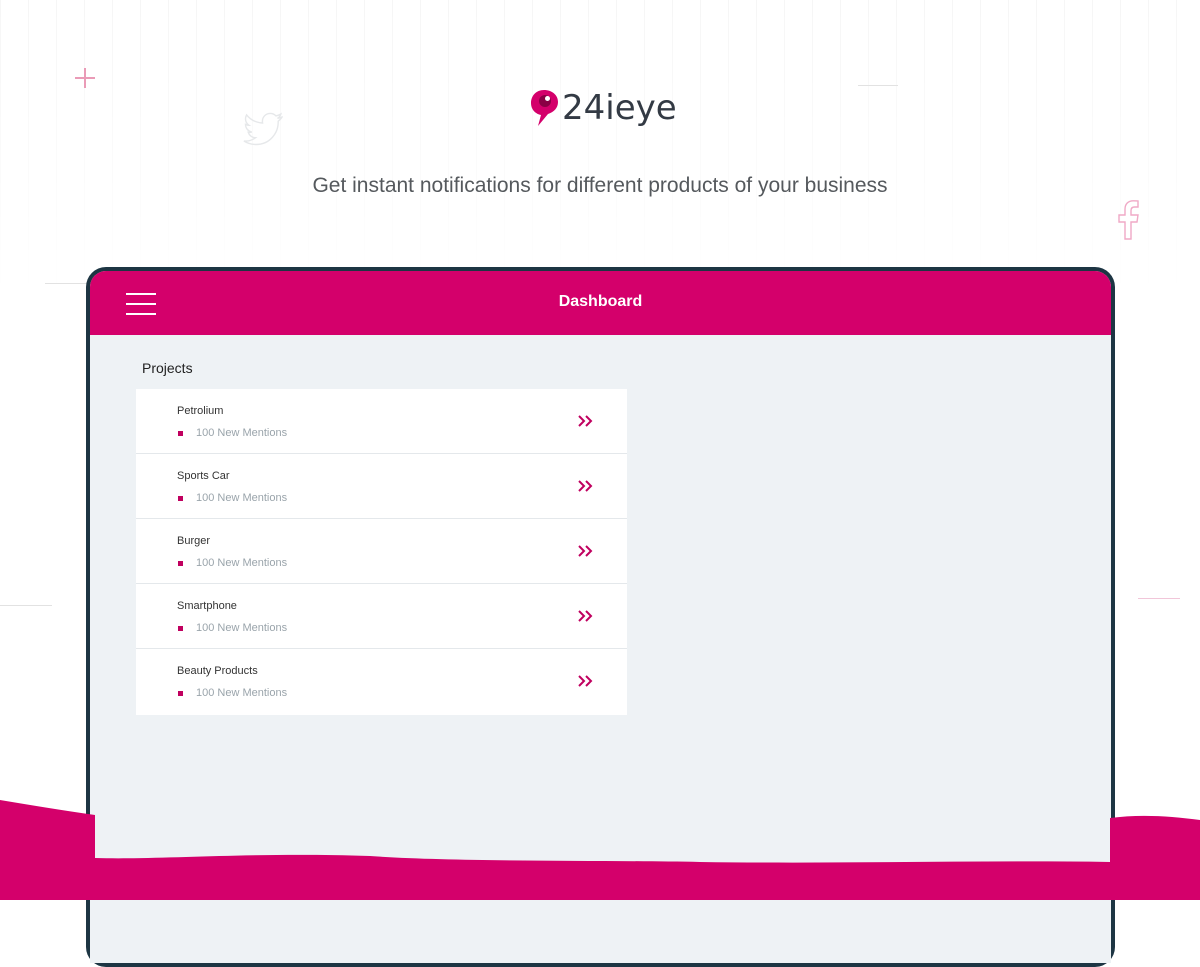 The width and height of the screenshot is (1200, 967). Describe the element at coordinates (619, 108) in the screenshot. I see `brand-name: 24ieye` at that location.